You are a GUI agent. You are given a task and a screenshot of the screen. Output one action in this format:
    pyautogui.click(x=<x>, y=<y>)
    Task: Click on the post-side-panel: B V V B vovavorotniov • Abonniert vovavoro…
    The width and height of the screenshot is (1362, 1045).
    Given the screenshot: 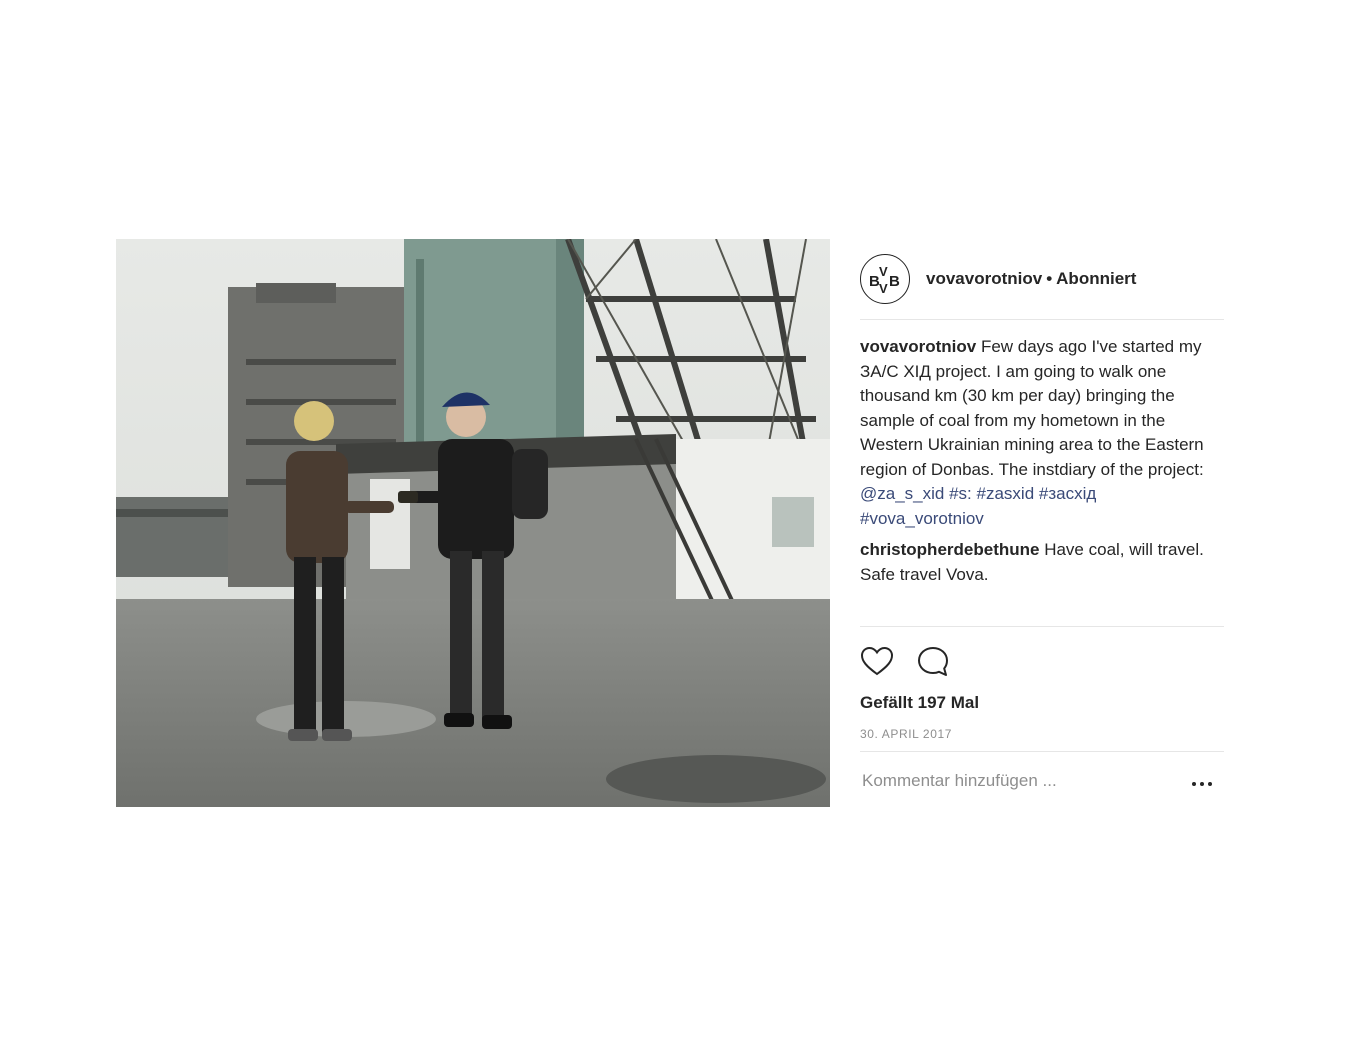 What is the action you would take?
    pyautogui.click(x=1042, y=523)
    